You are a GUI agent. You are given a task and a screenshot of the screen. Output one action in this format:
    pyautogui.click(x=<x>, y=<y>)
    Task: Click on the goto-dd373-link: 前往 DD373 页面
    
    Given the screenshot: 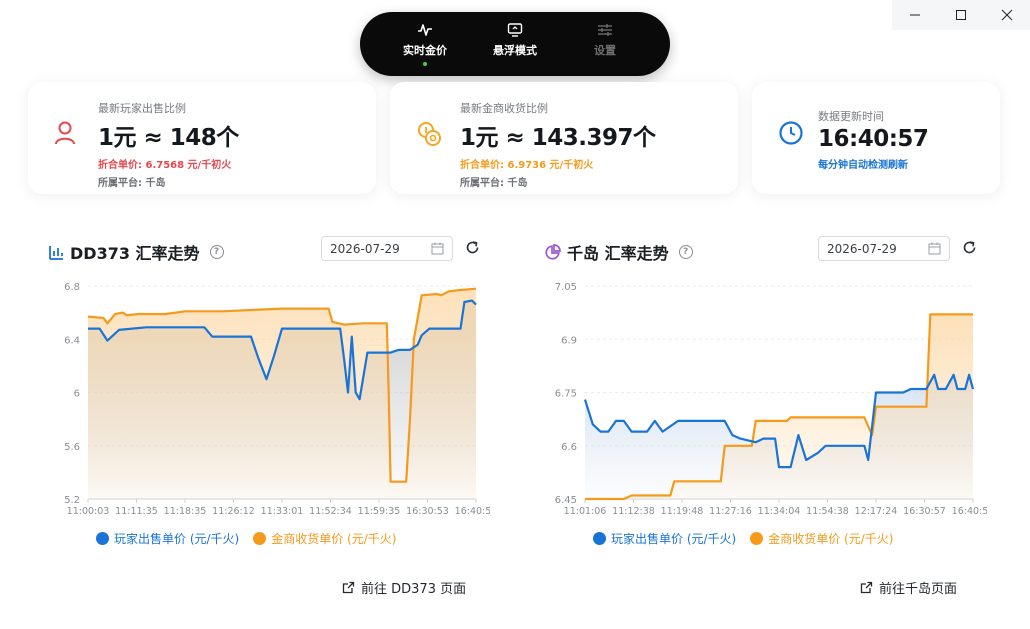 What is the action you would take?
    pyautogui.click(x=404, y=587)
    